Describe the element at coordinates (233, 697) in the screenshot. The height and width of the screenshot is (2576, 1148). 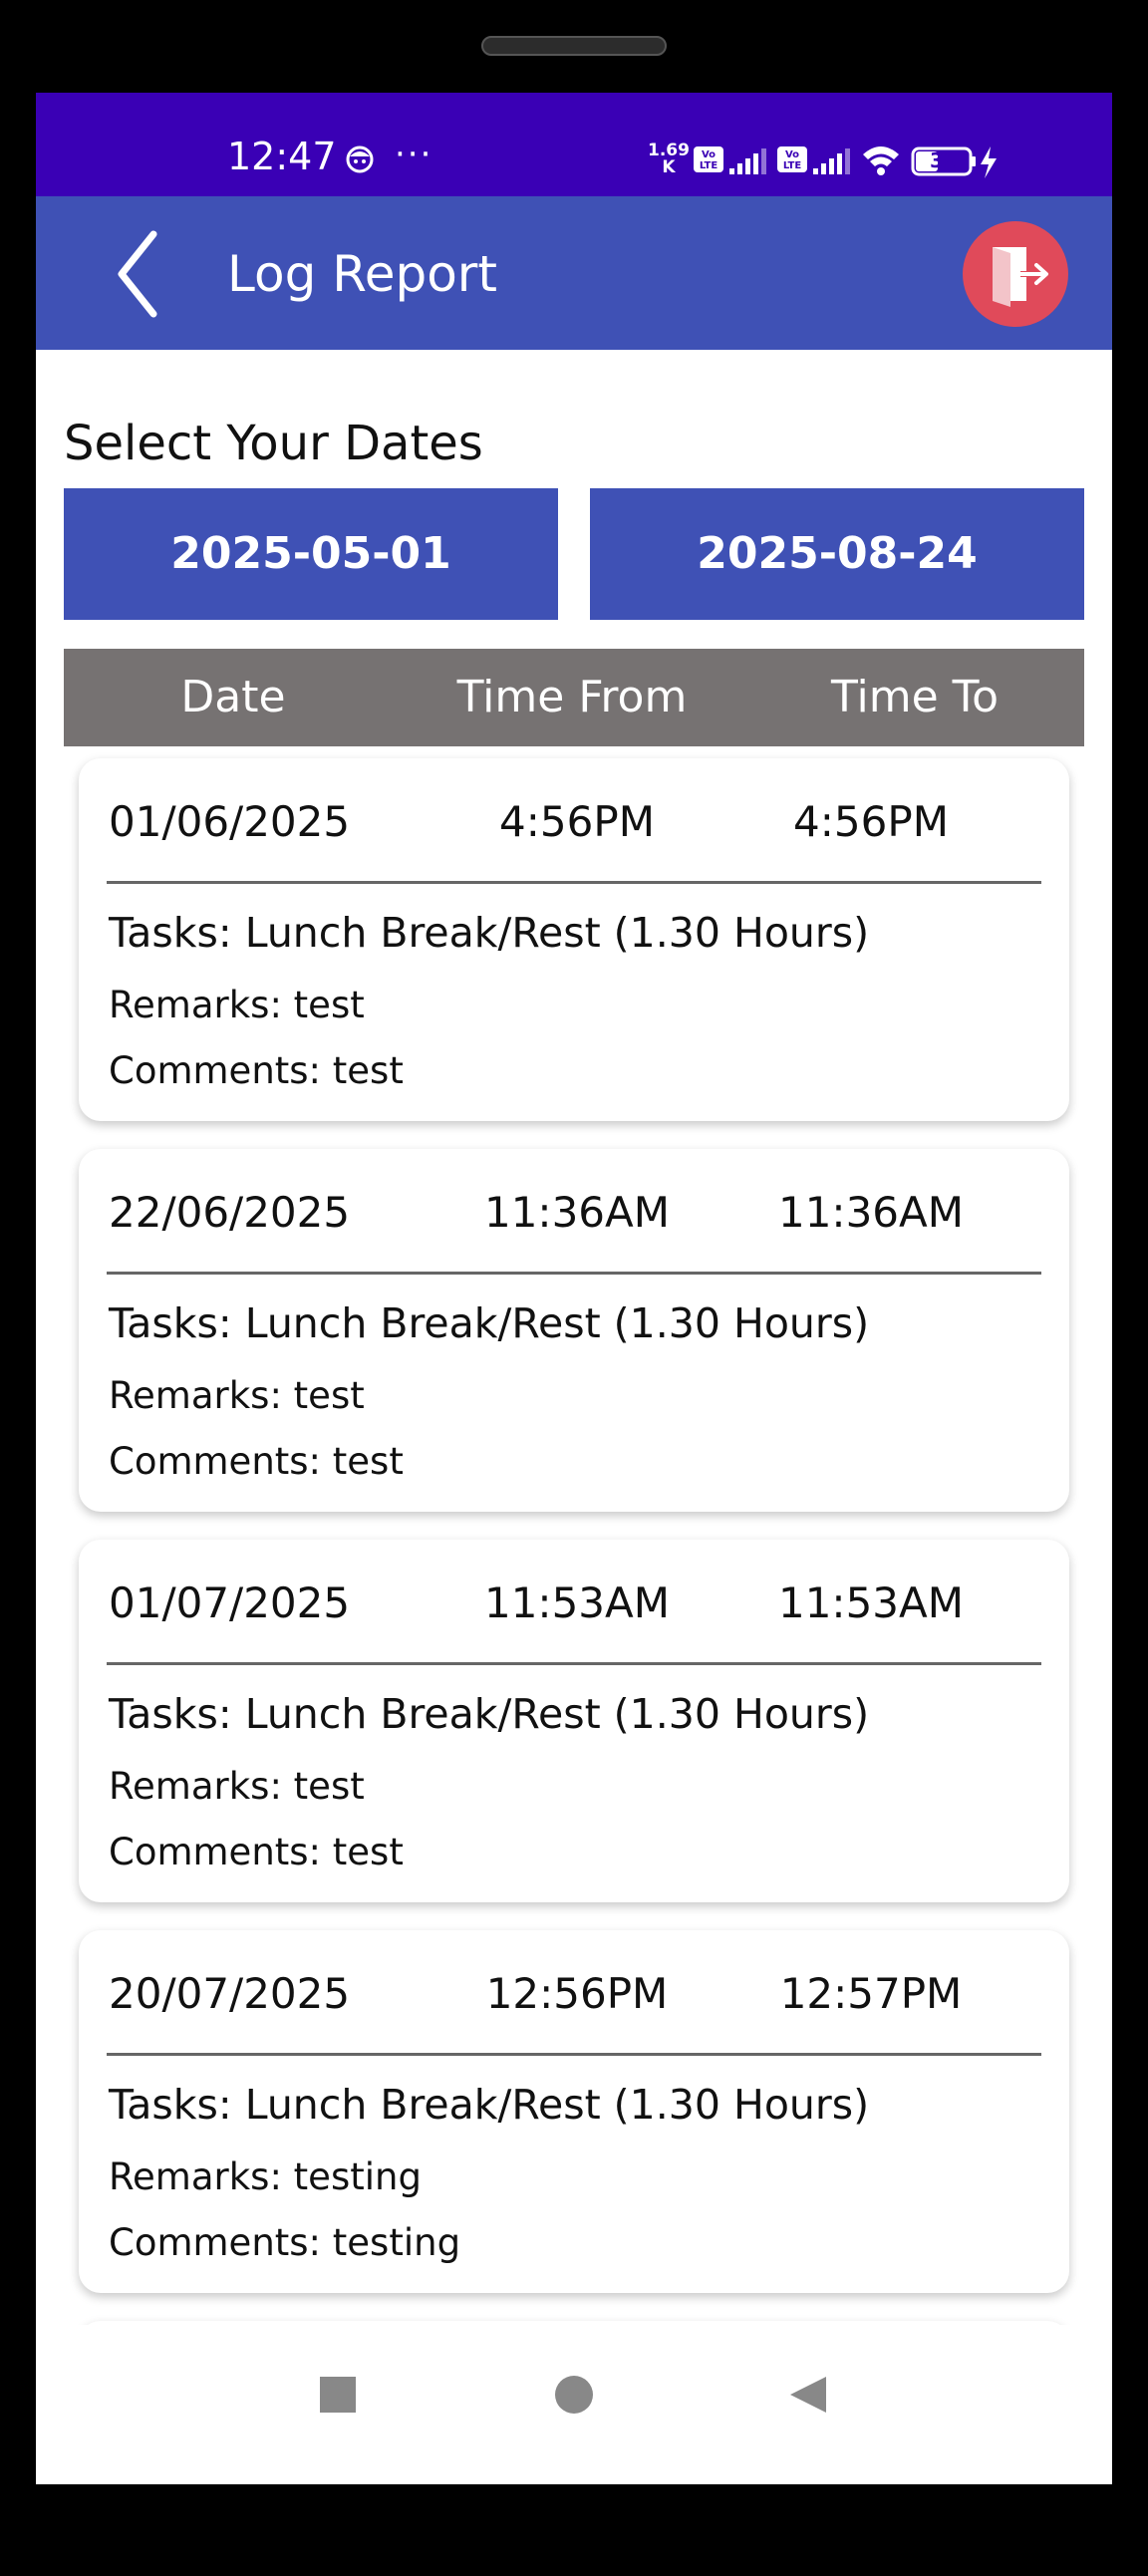
I see `header-date: Date` at that location.